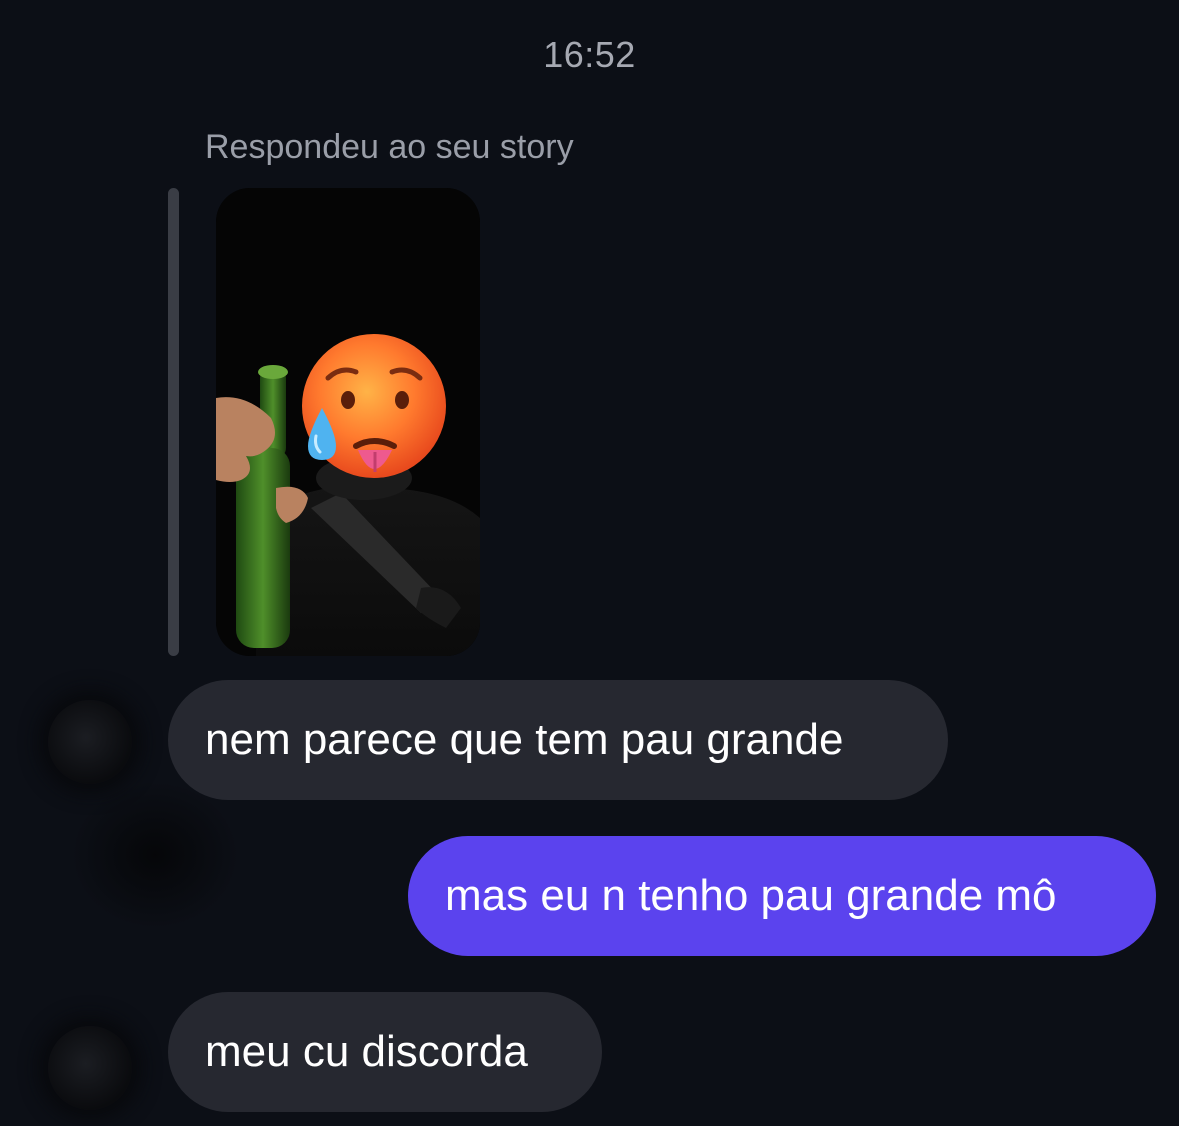  I want to click on message-text: meu cu discorda, so click(366, 1051).